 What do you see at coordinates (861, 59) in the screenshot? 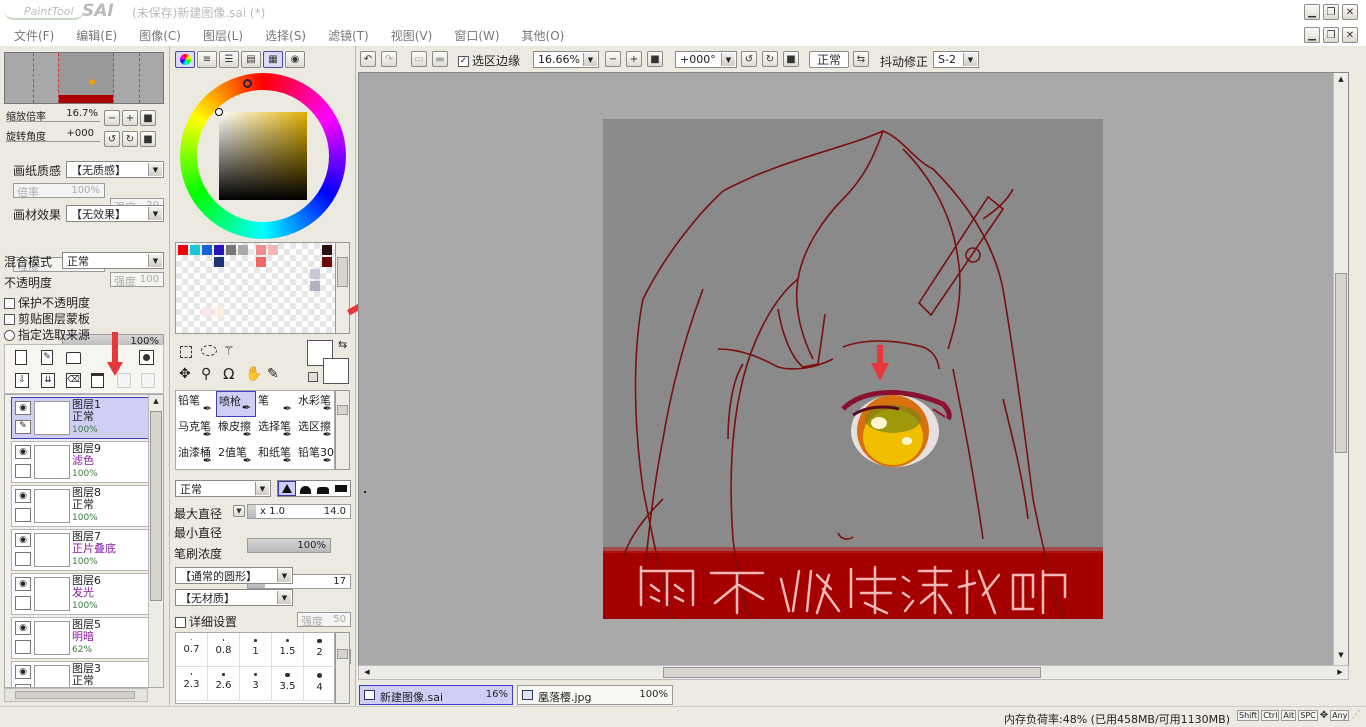
I see `flip-horizontal-button: ⇆` at bounding box center [861, 59].